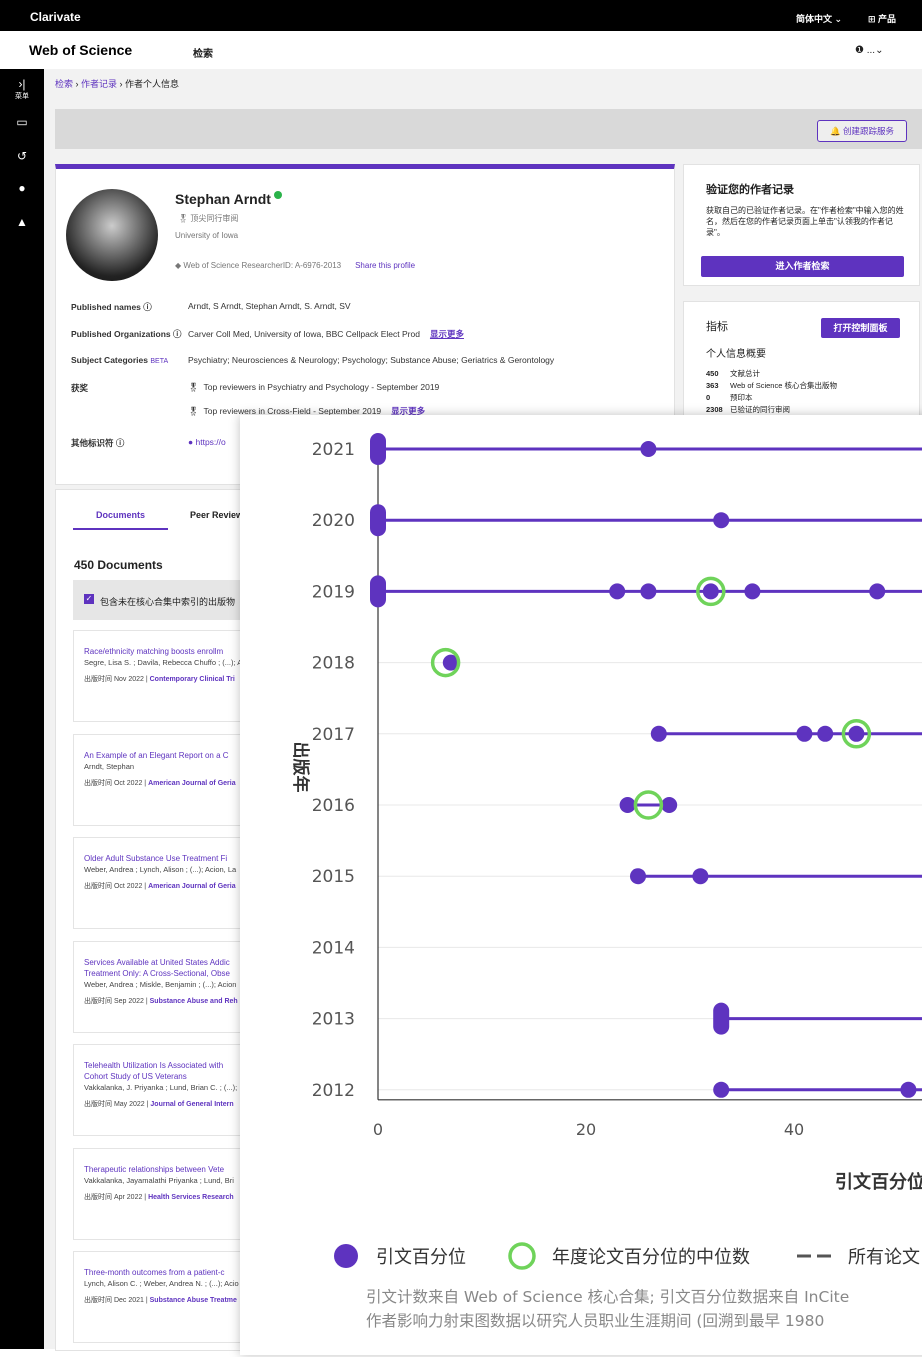  I want to click on open-dashboard-button: 打开控制面板, so click(860, 328).